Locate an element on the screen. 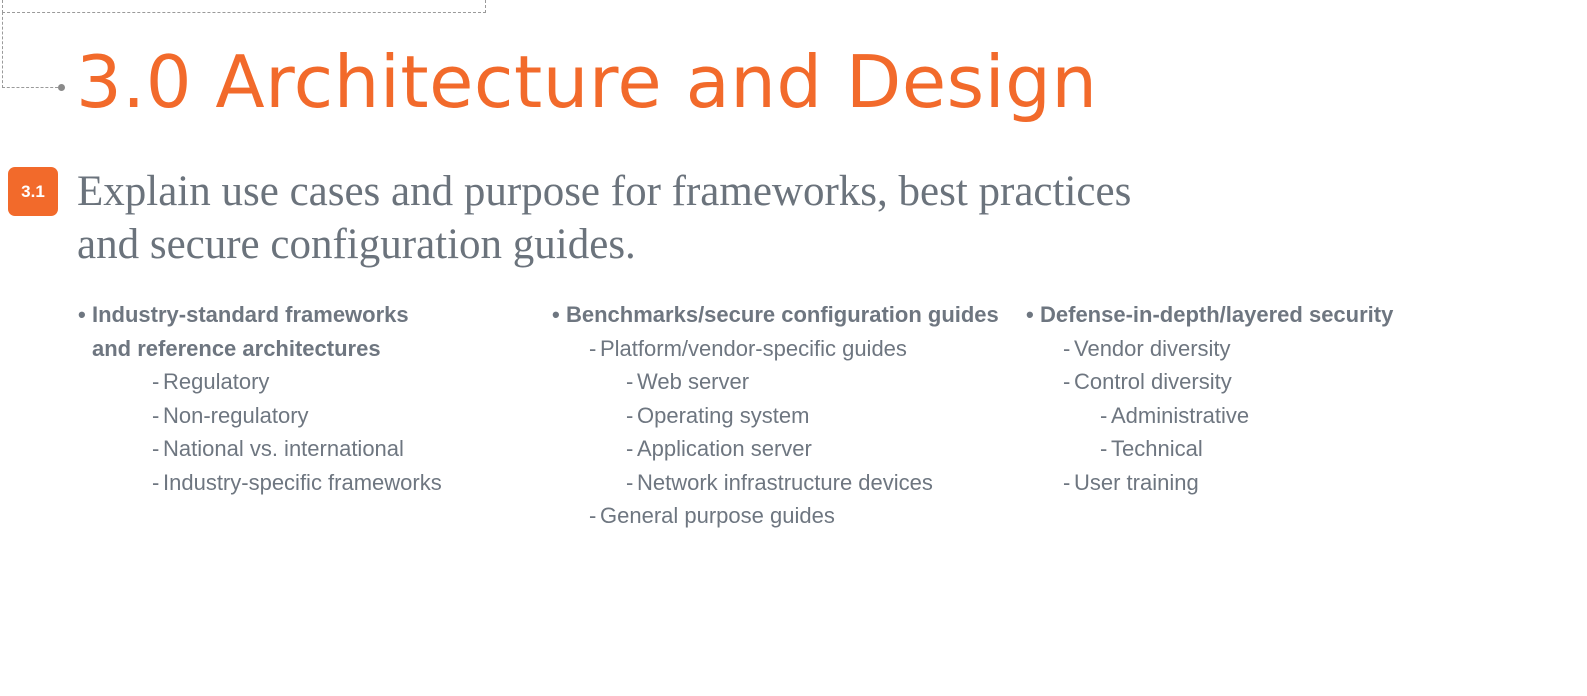 Image resolution: width=1587 pixels, height=696 pixels. page-title: 3.0 Architecture and Design is located at coordinates (587, 82).